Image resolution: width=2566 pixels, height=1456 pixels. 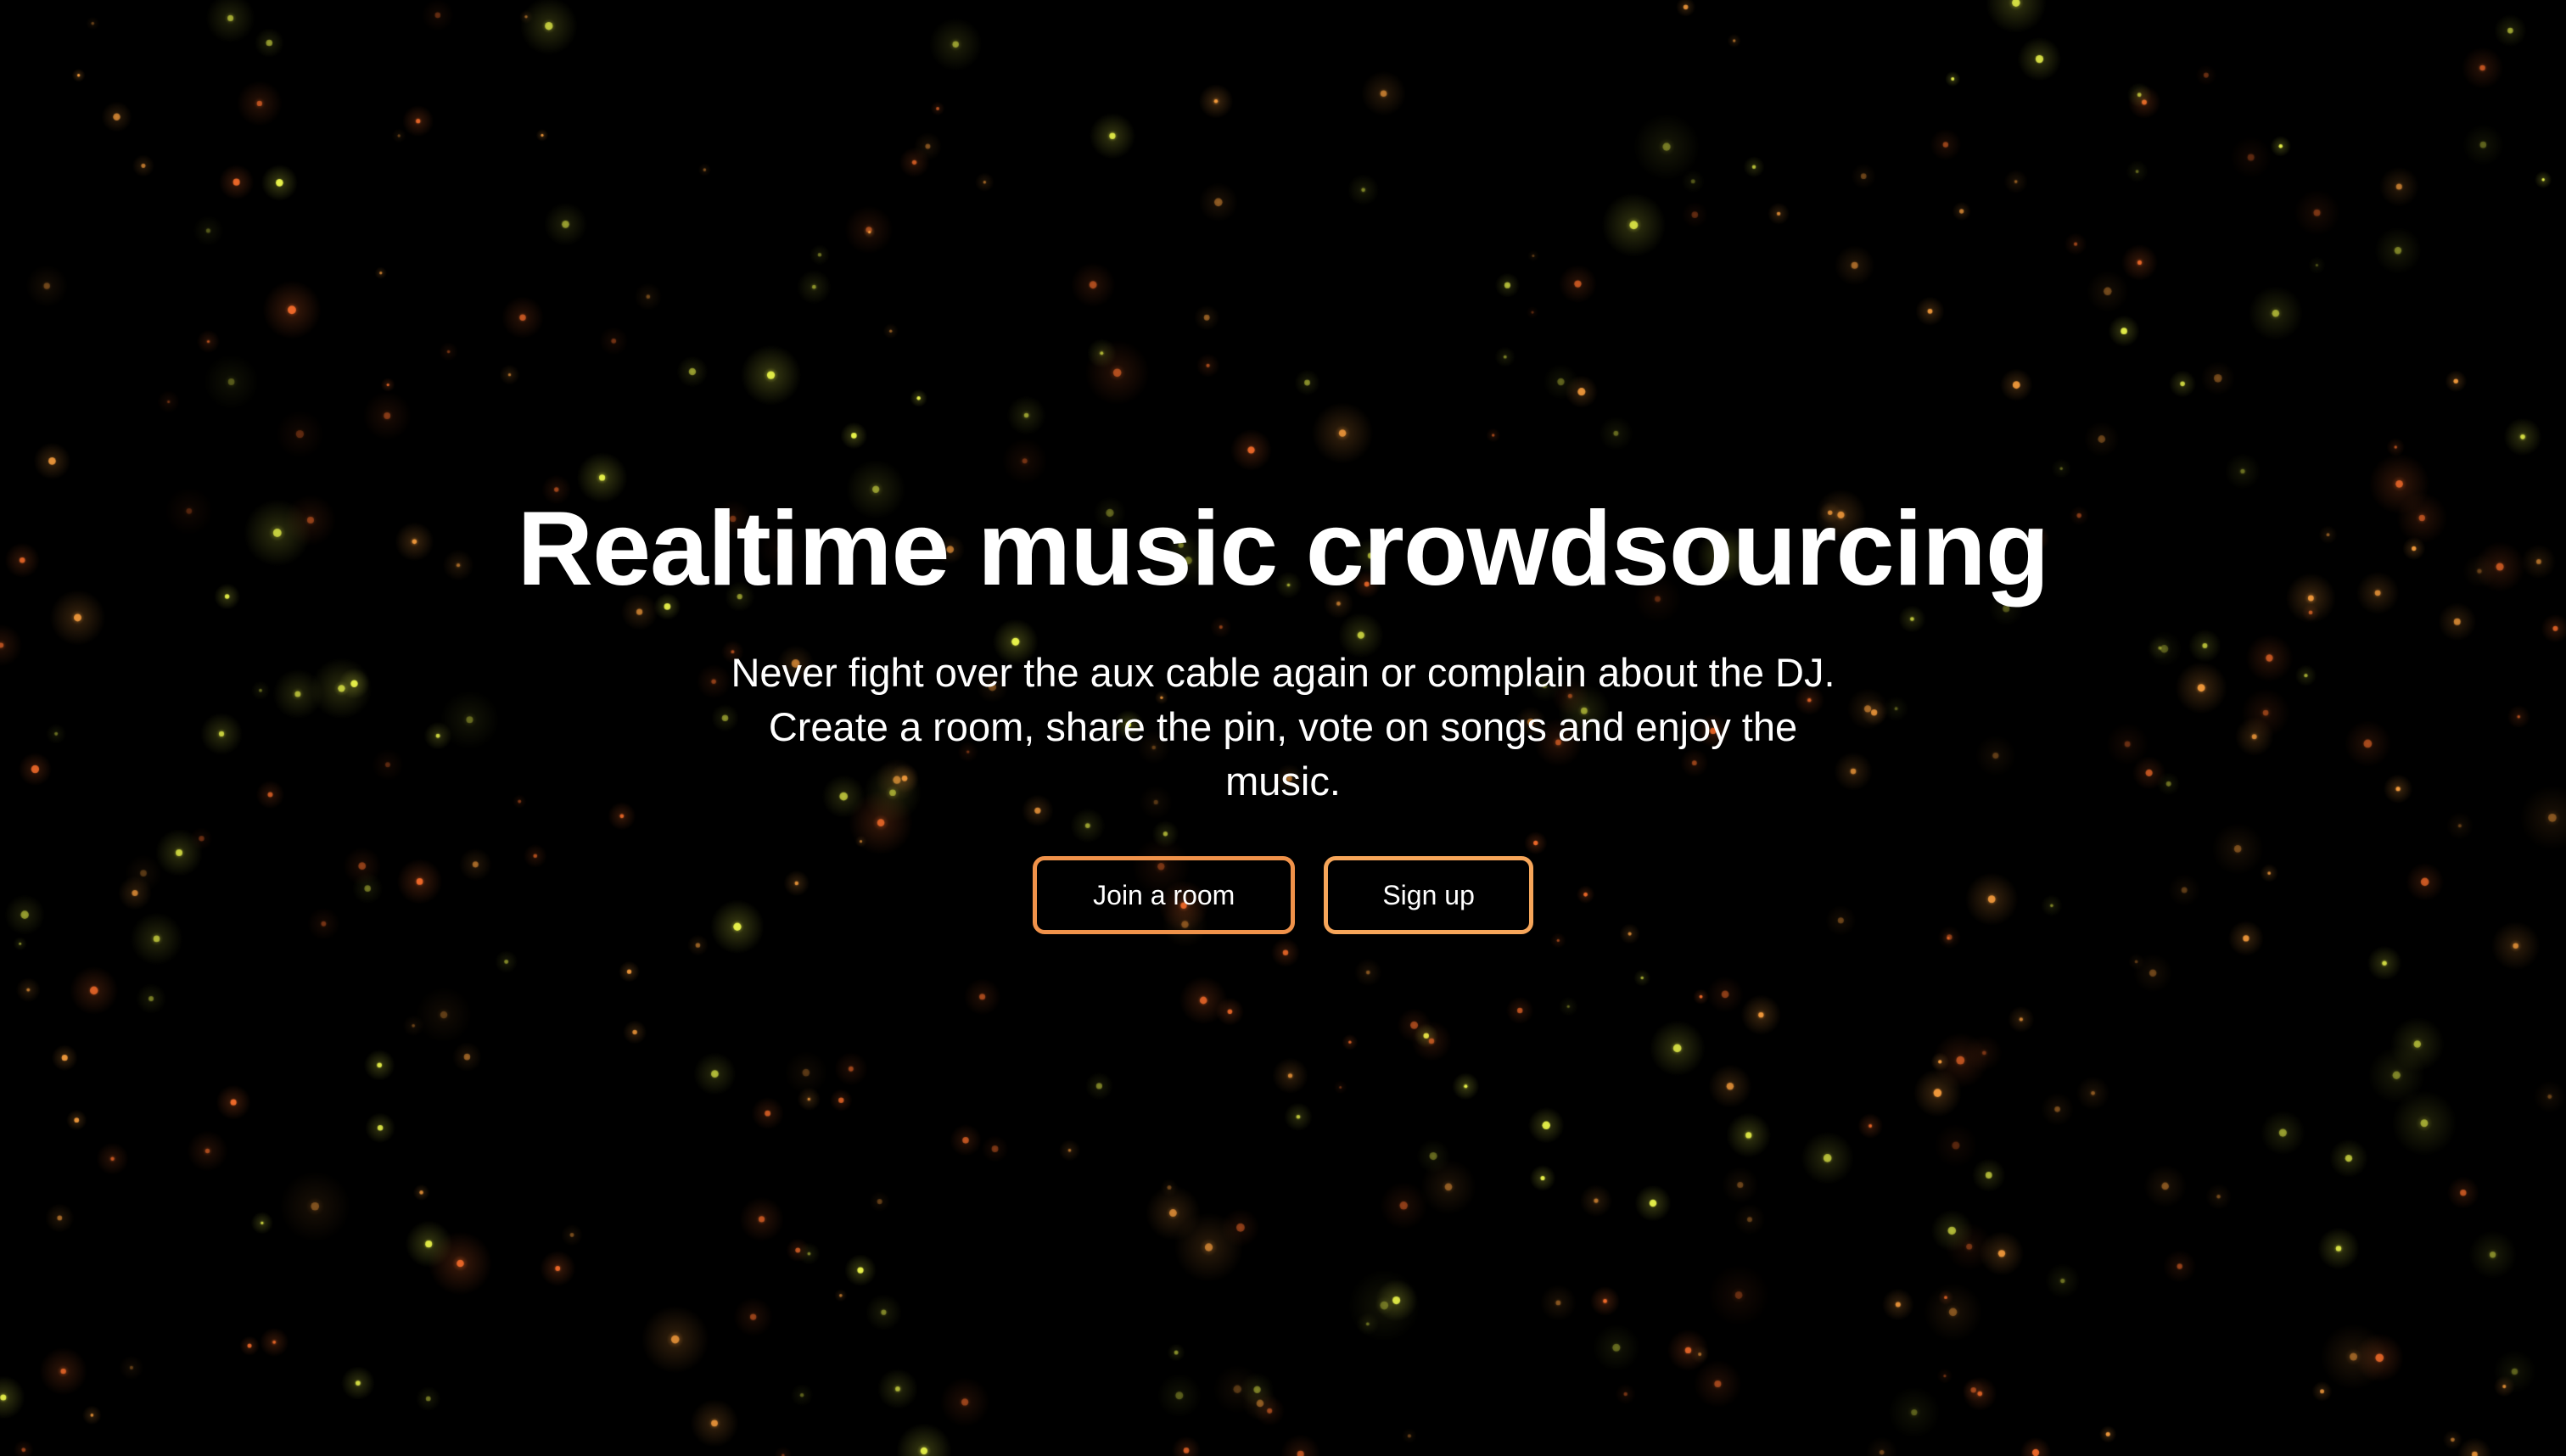 I want to click on sign-up-button: Sign up, so click(x=1428, y=895).